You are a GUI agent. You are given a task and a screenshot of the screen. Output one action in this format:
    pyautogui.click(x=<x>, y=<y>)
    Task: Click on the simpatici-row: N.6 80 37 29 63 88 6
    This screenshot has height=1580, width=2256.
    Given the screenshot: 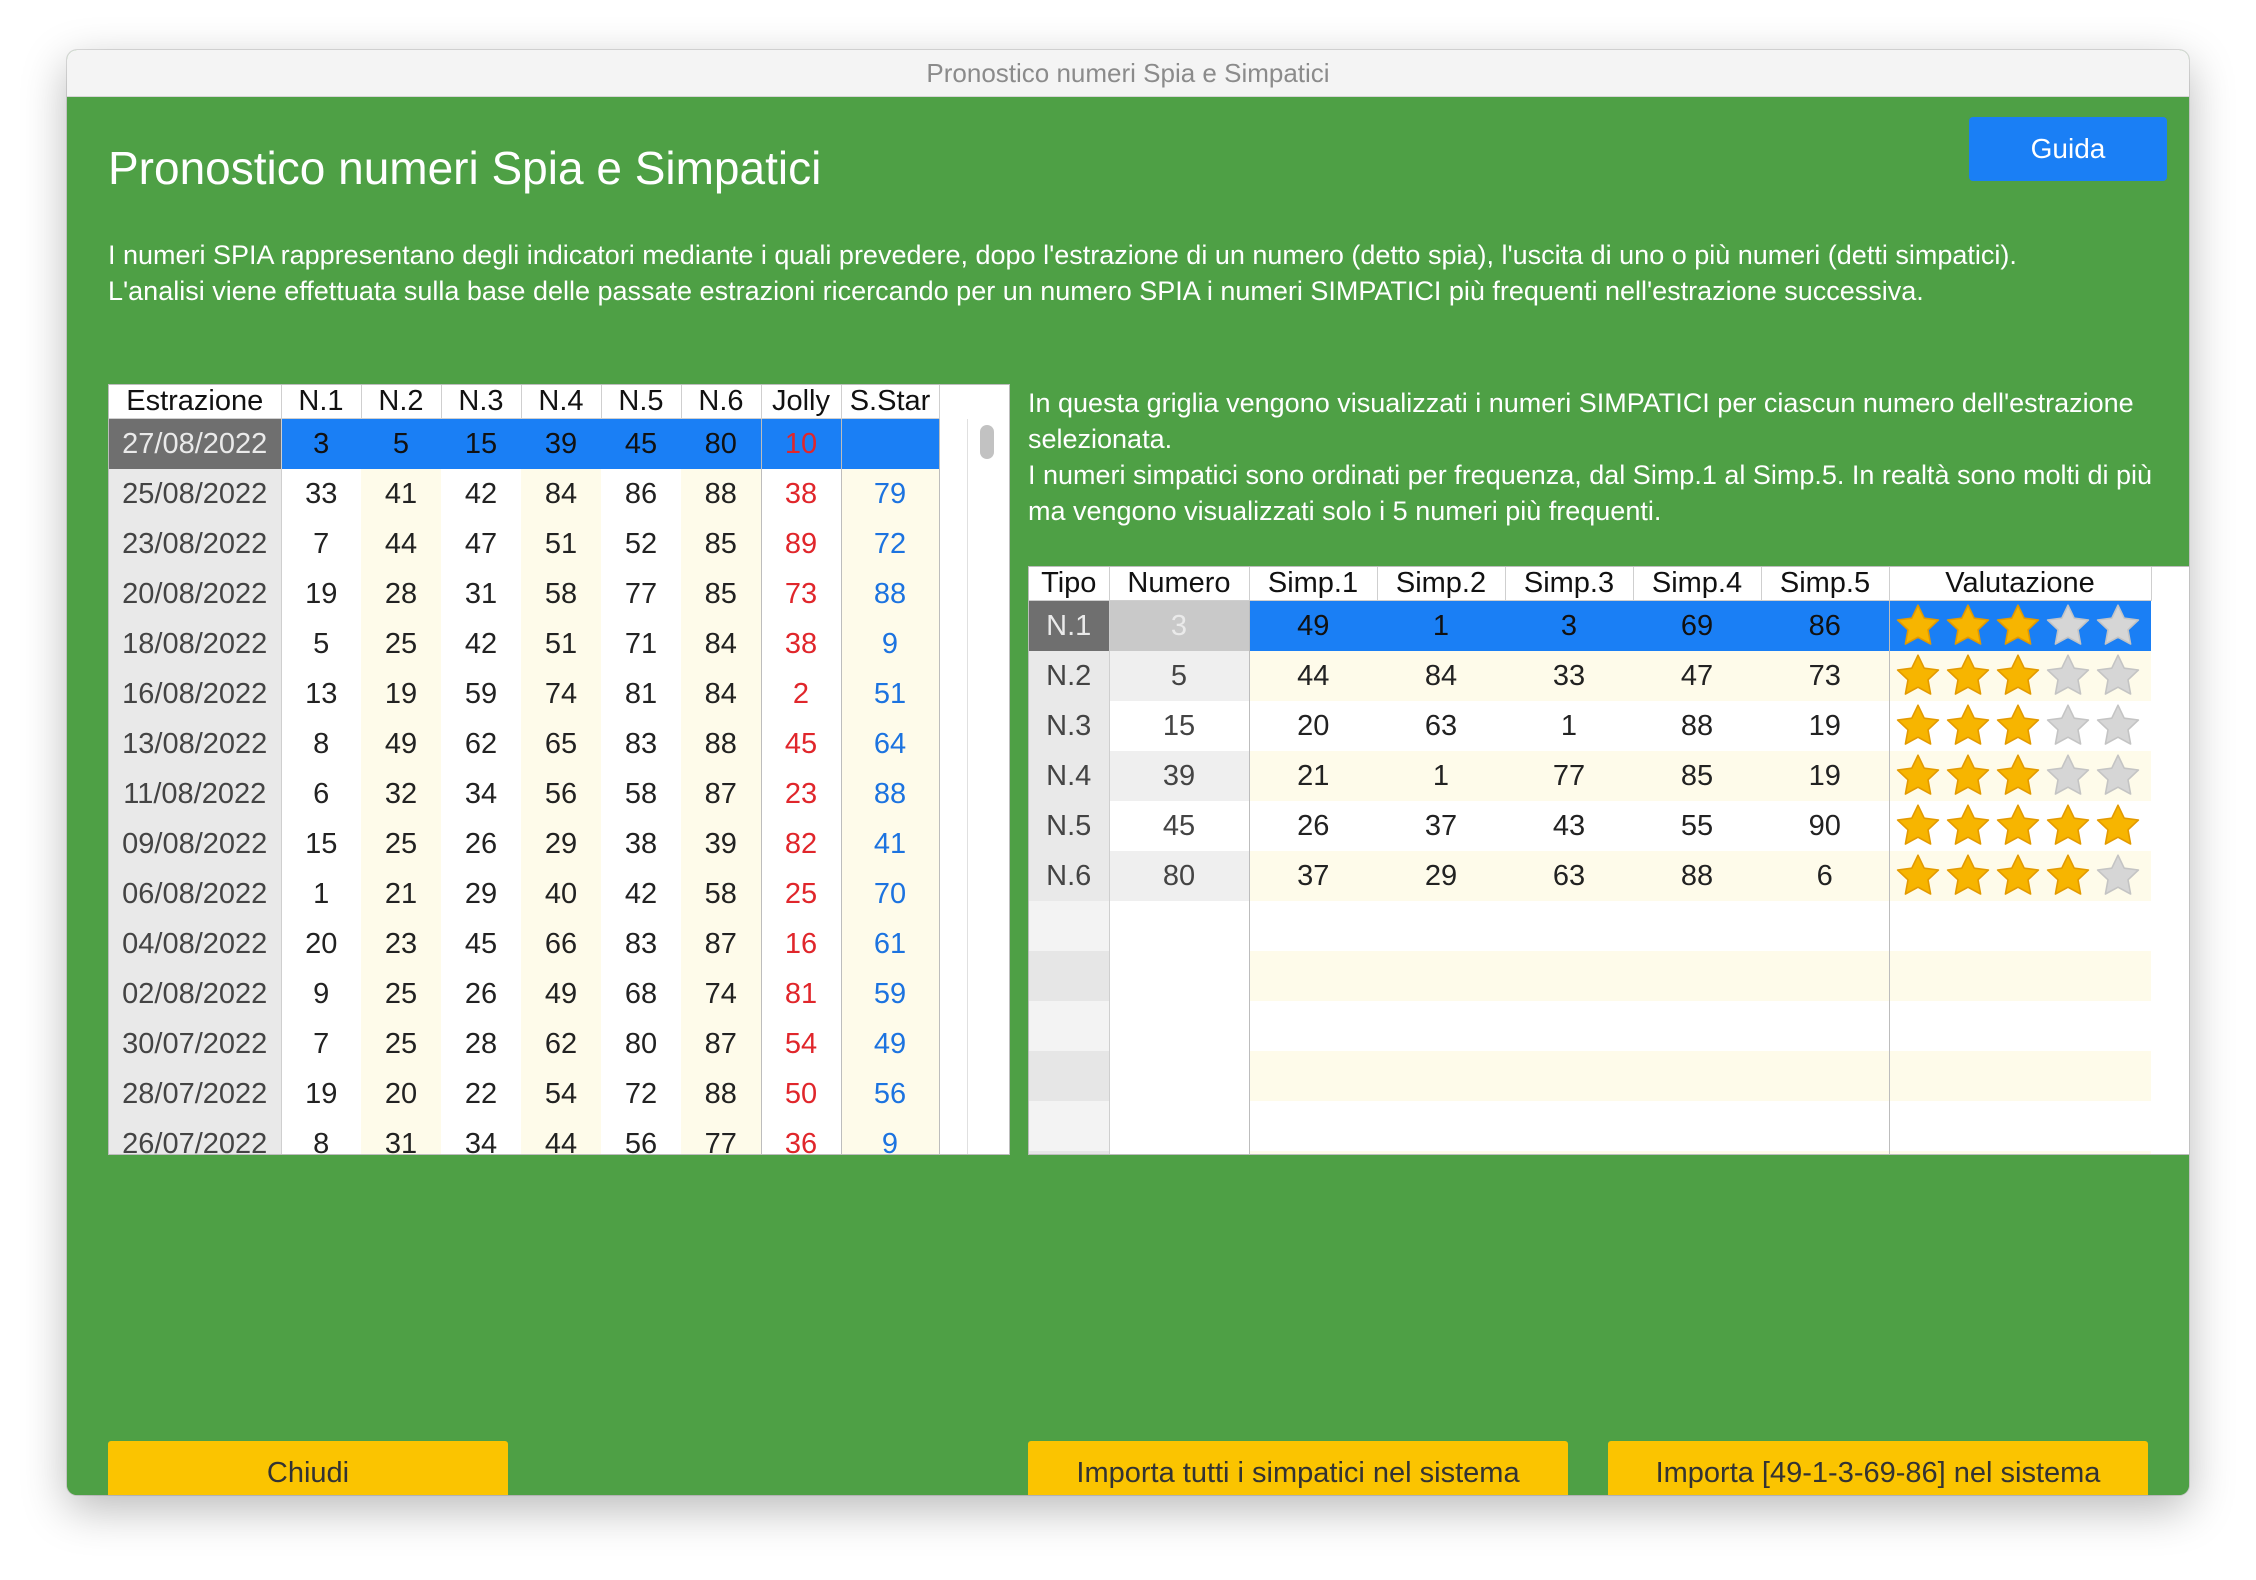 What is the action you would take?
    pyautogui.click(x=1590, y=876)
    